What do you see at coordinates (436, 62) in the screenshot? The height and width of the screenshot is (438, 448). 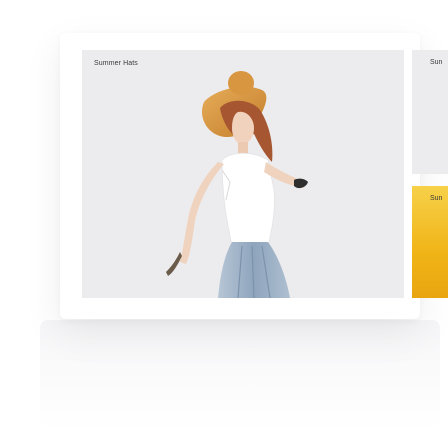 I see `side-card-top-label: Sun` at bounding box center [436, 62].